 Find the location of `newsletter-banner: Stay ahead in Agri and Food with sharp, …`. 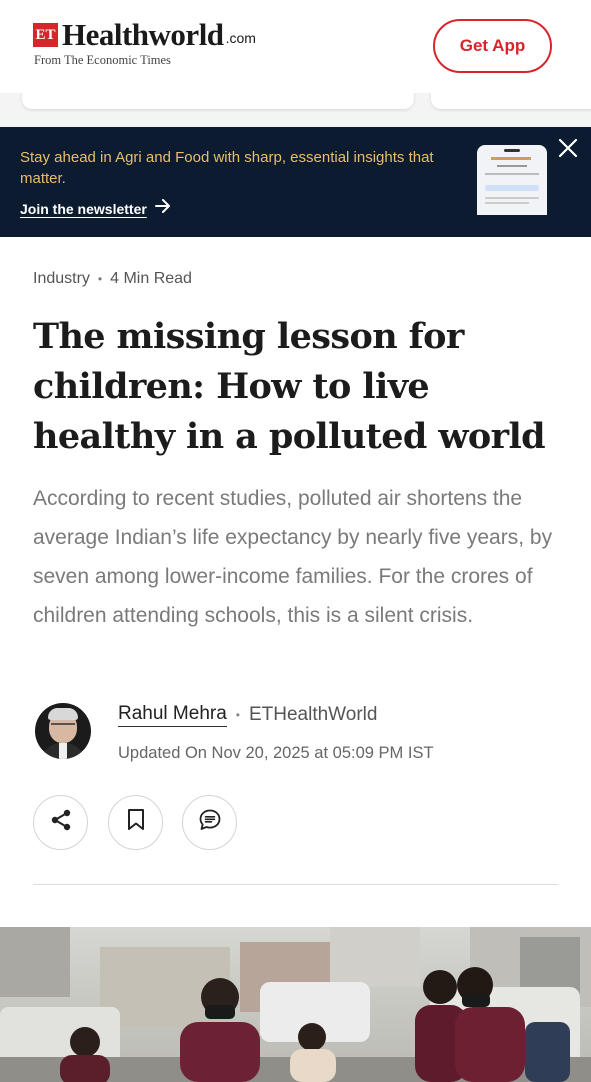

newsletter-banner: Stay ahead in Agri and Food with sharp, … is located at coordinates (295, 182).